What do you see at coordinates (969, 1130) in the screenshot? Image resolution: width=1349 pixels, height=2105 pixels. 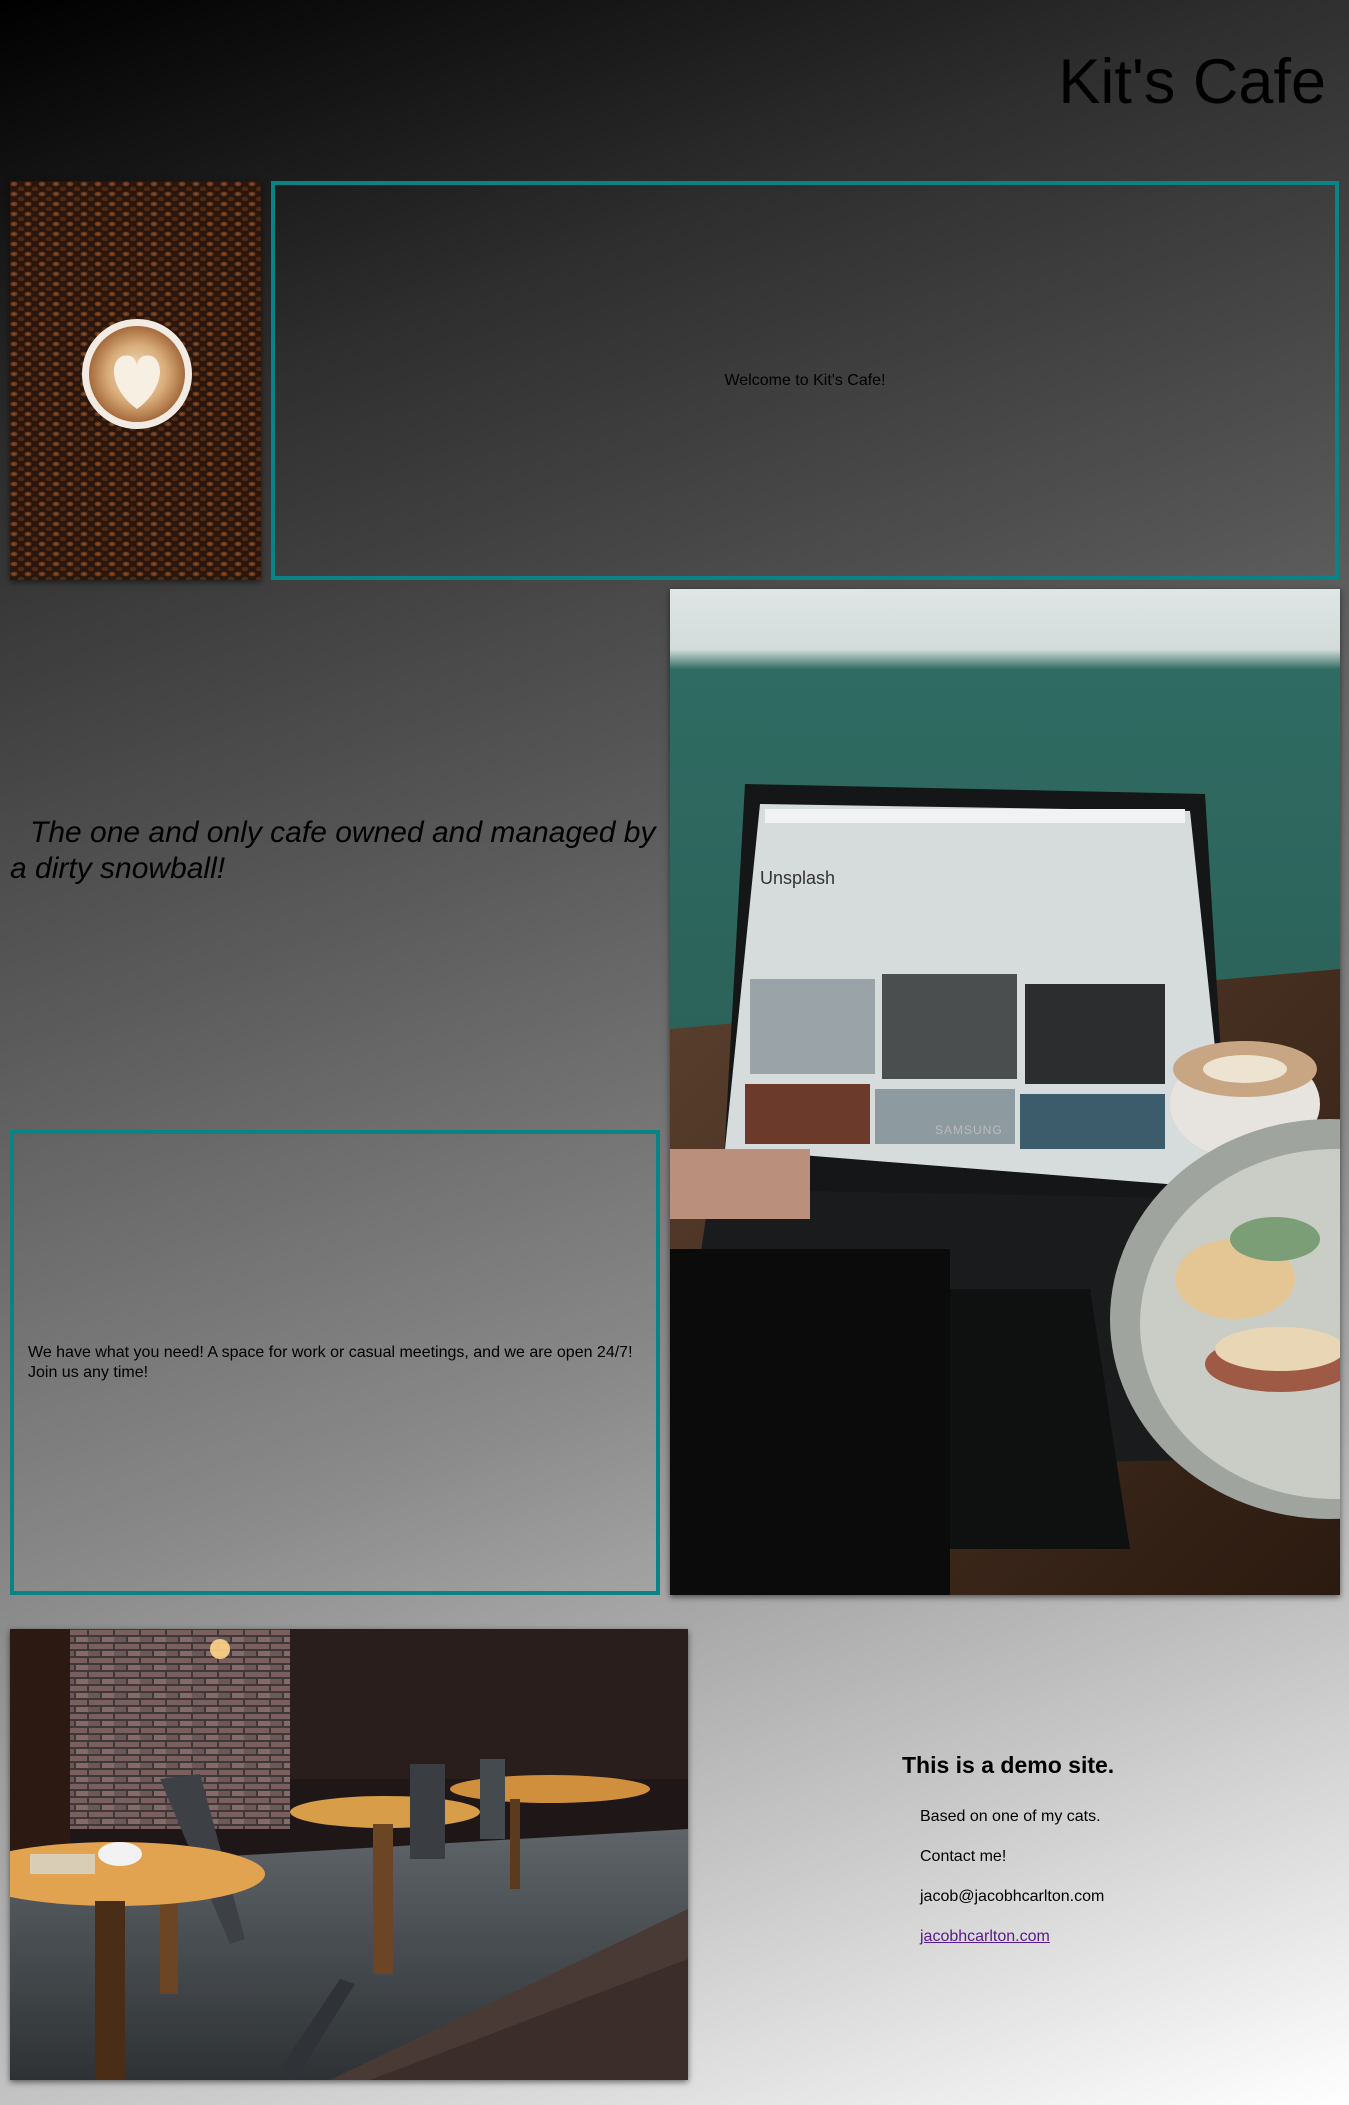 I see `laptop-brand-label: SAMSUNG` at bounding box center [969, 1130].